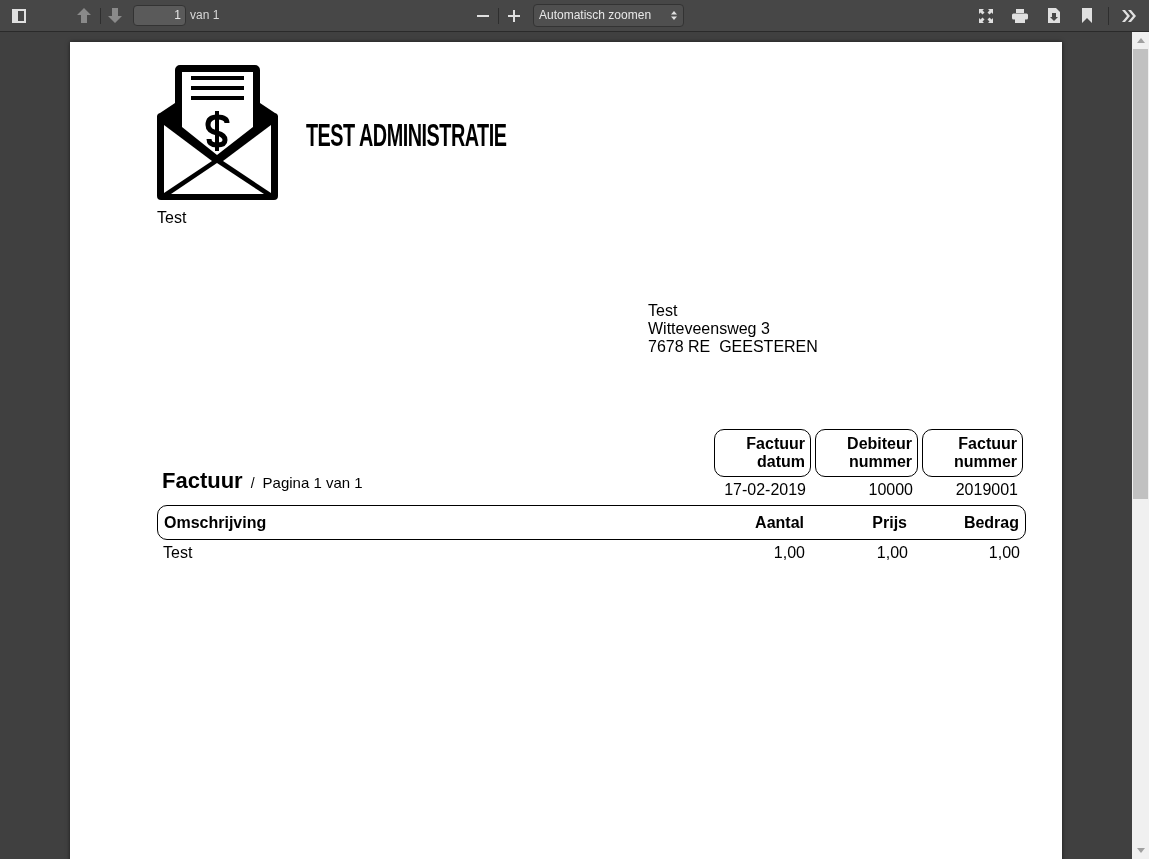 The image size is (1149, 859). I want to click on up-arrow-icon, so click(84, 15).